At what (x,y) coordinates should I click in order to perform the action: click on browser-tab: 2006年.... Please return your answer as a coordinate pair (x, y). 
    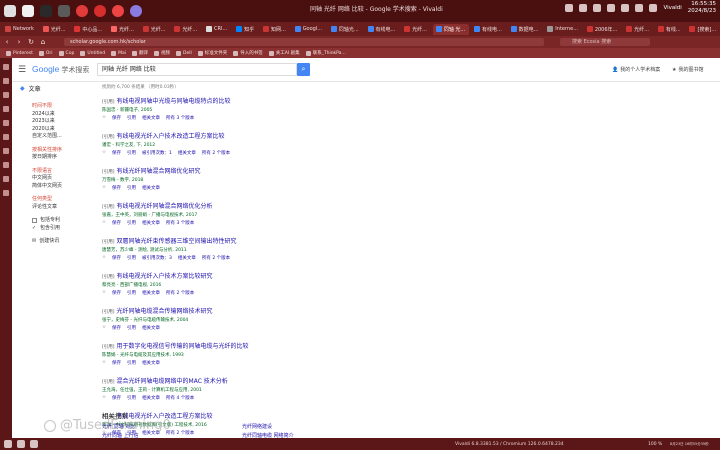
    Looking at the image, I should click on (602, 29).